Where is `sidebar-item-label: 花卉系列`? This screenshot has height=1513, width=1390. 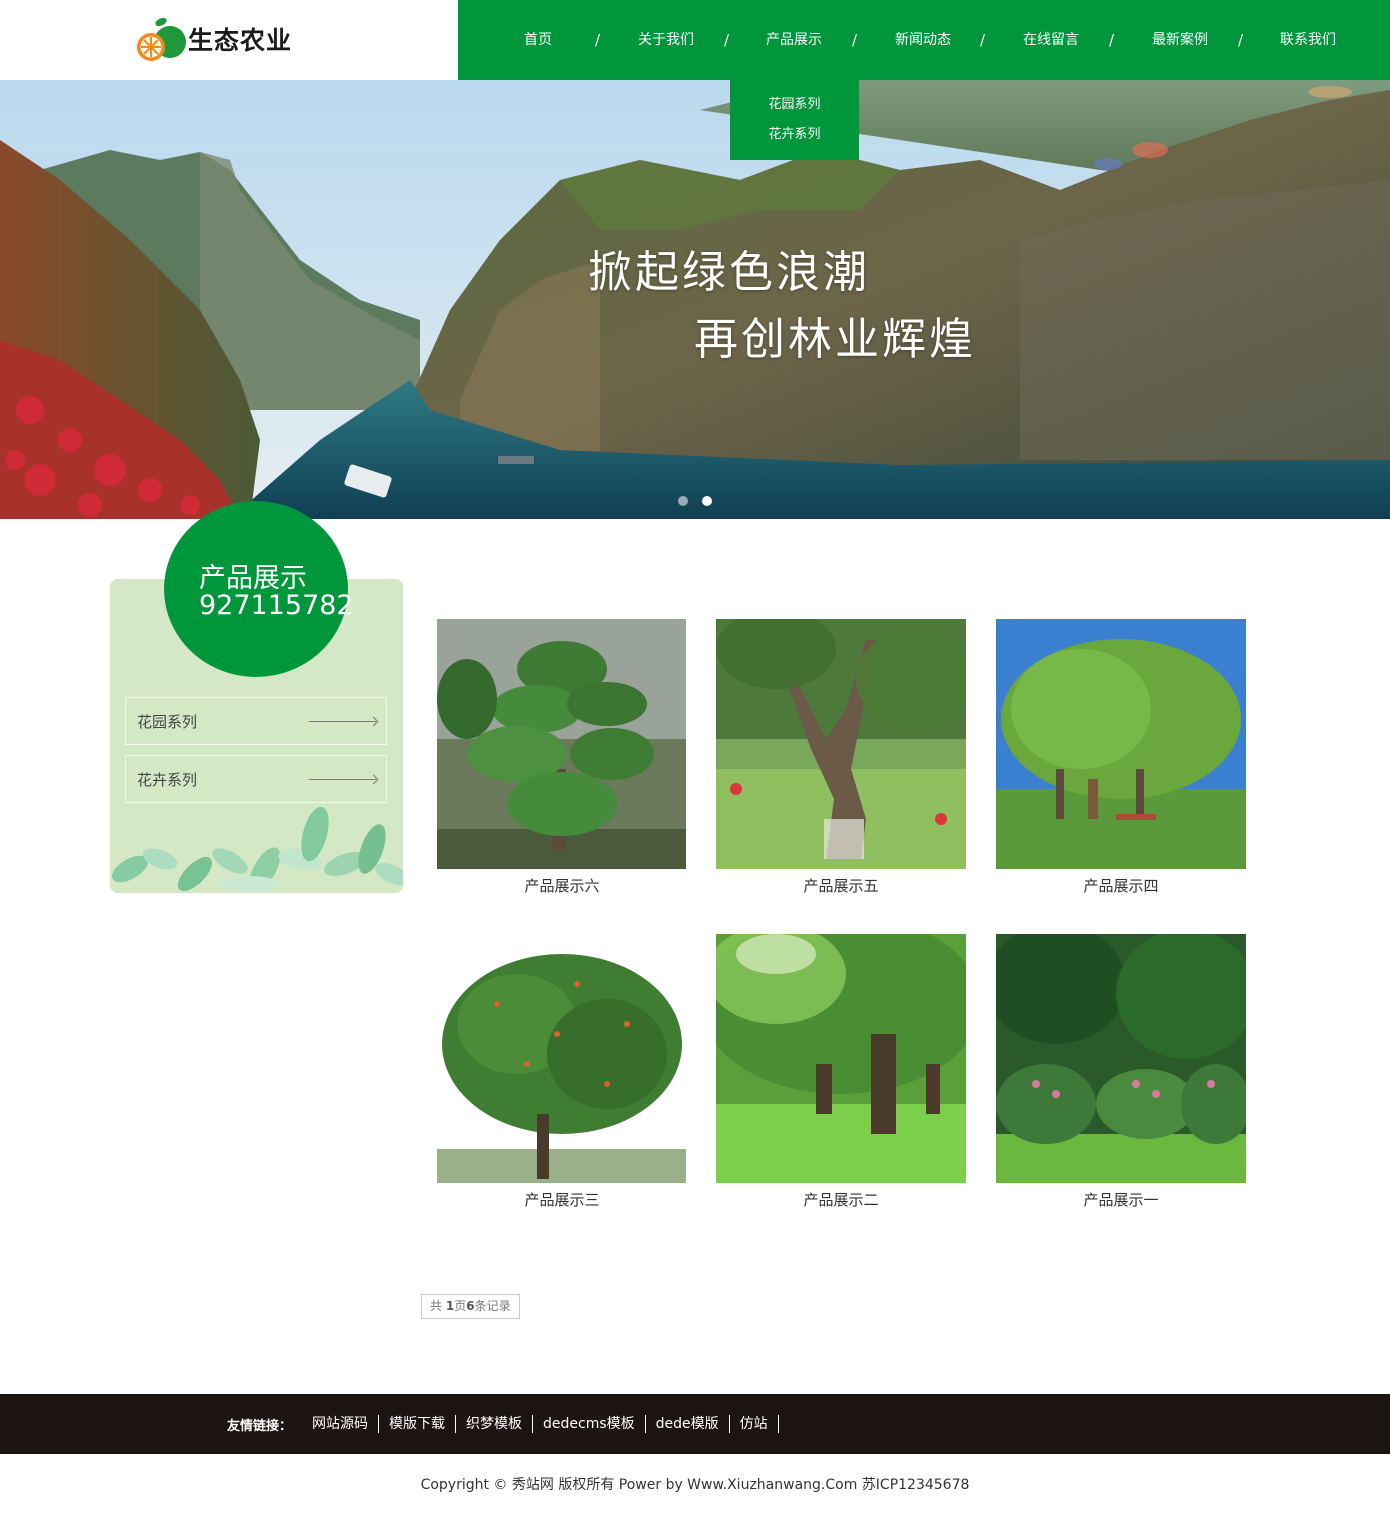 sidebar-item-label: 花卉系列 is located at coordinates (167, 780).